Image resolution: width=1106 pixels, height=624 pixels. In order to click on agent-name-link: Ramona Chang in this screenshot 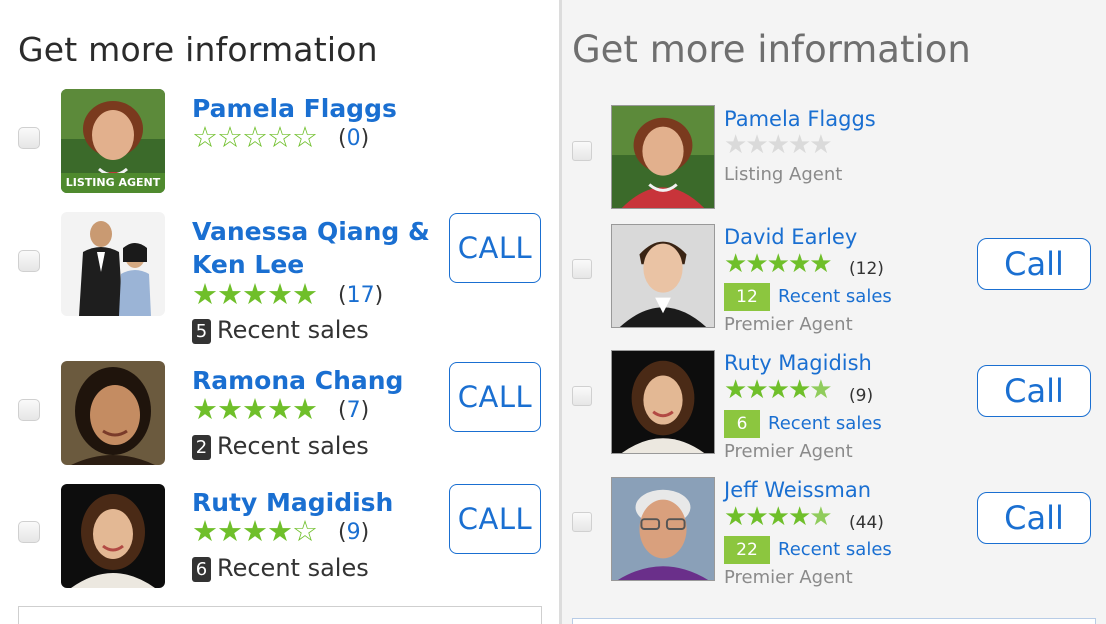, I will do `click(297, 380)`.